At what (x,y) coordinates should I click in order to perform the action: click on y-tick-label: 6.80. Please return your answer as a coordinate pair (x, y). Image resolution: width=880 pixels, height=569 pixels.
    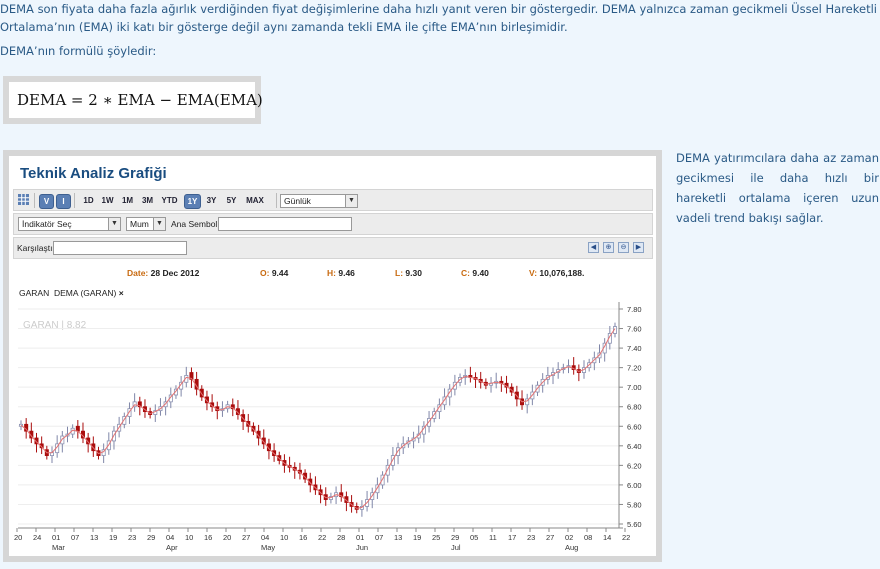
    Looking at the image, I should click on (634, 407).